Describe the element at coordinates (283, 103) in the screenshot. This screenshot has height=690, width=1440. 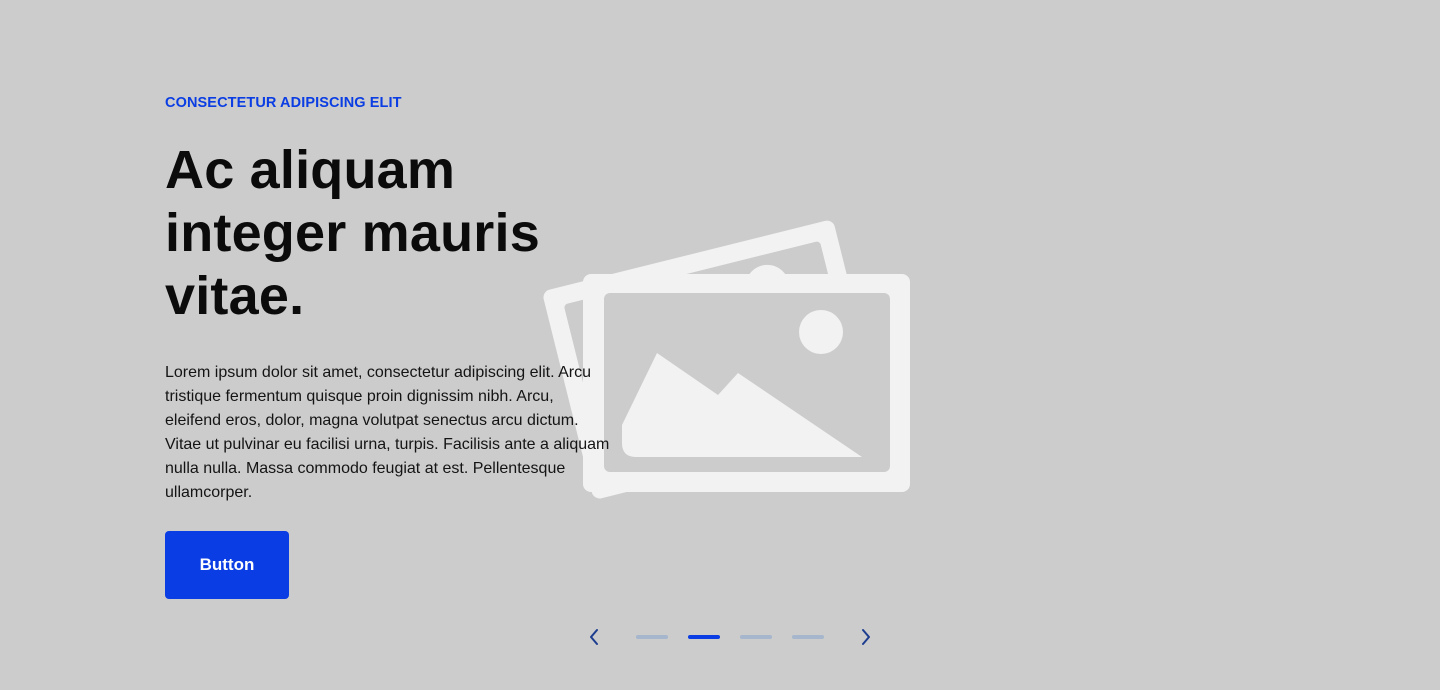
I see `eyebrow-label: CONSECTETUR ADIPISCING ELIT` at that location.